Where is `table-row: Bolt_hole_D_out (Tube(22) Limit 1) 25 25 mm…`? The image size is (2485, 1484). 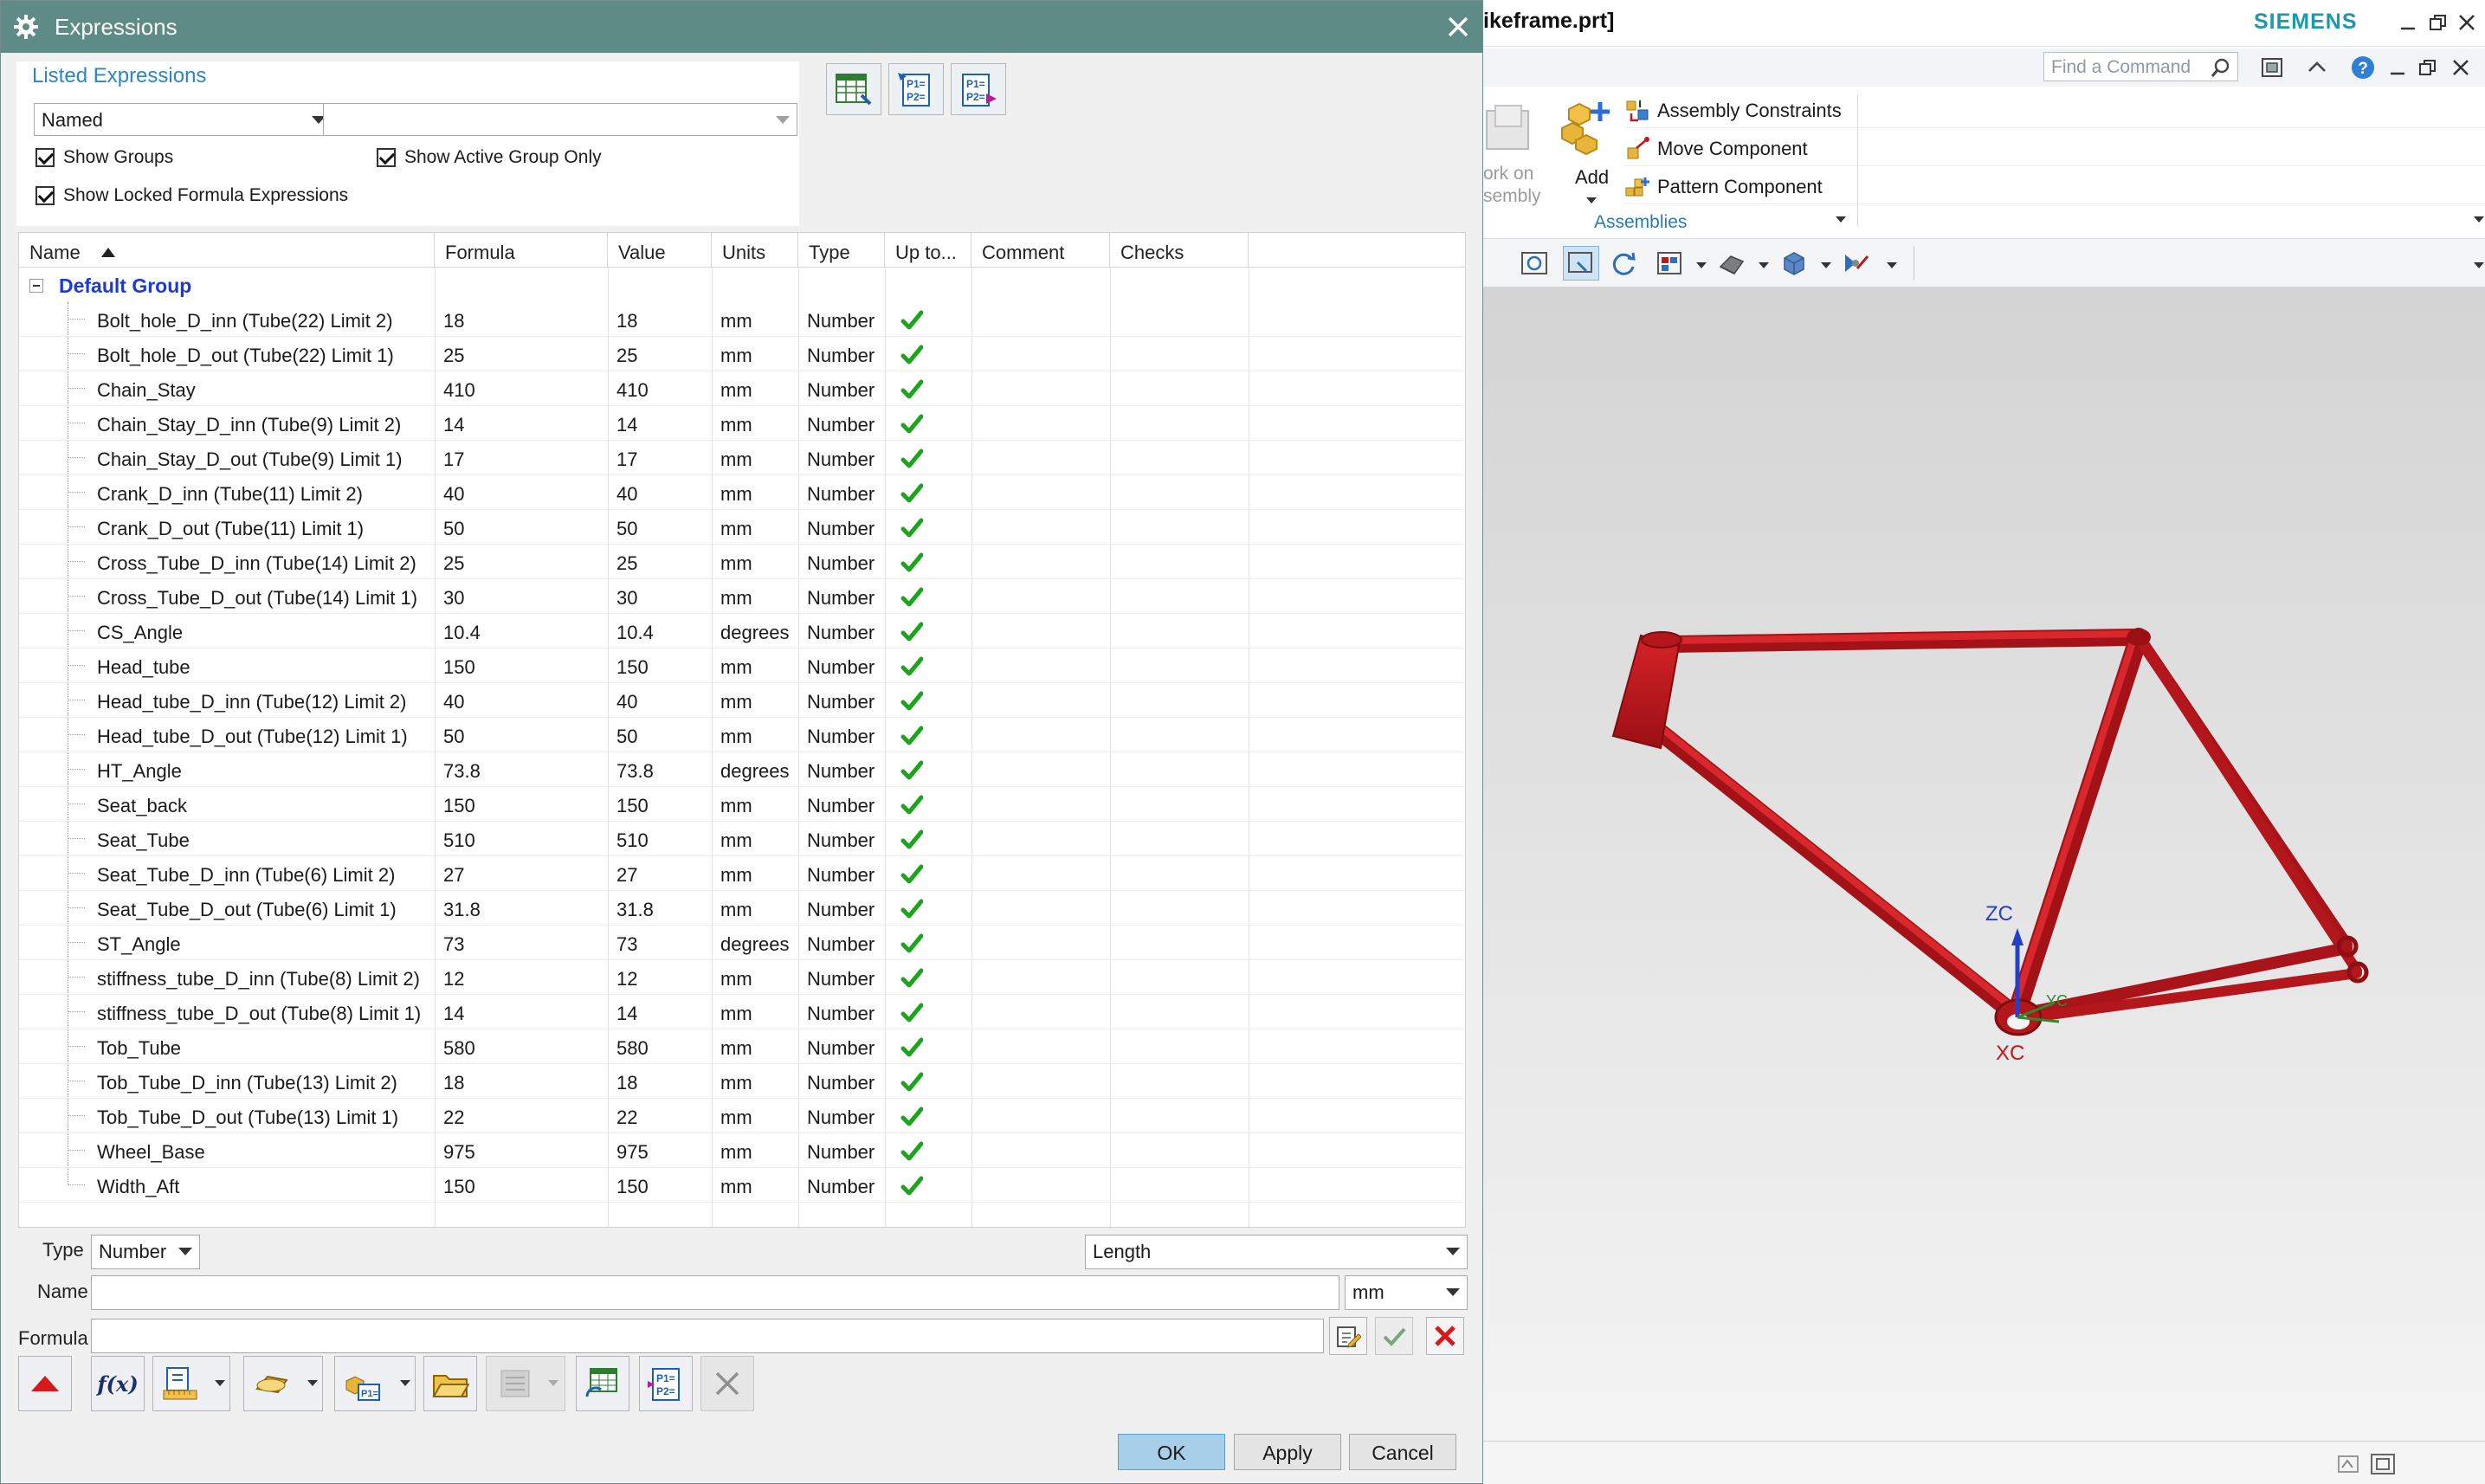 table-row: Bolt_hole_D_out (Tube(22) Limit 1) 25 25 mm… is located at coordinates (742, 354).